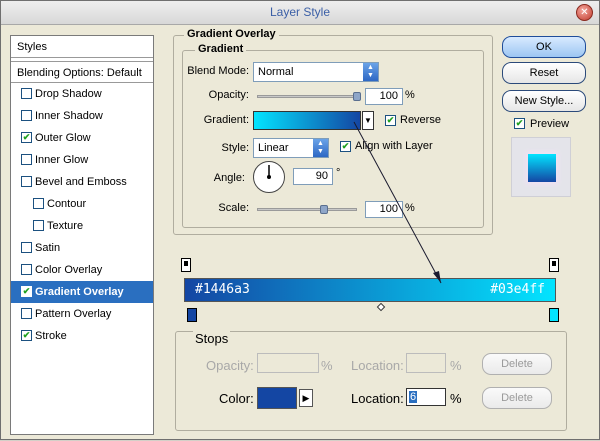  I want to click on color-stop-left, so click(192, 315).